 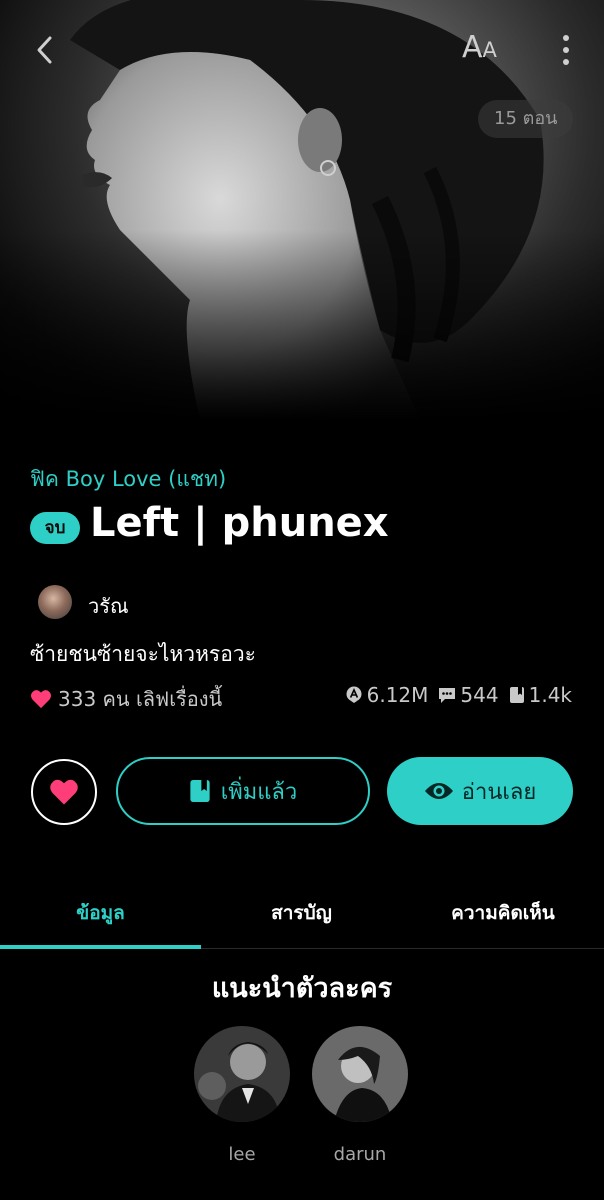 What do you see at coordinates (100, 913) in the screenshot?
I see `tab-info: ข้อมูล` at bounding box center [100, 913].